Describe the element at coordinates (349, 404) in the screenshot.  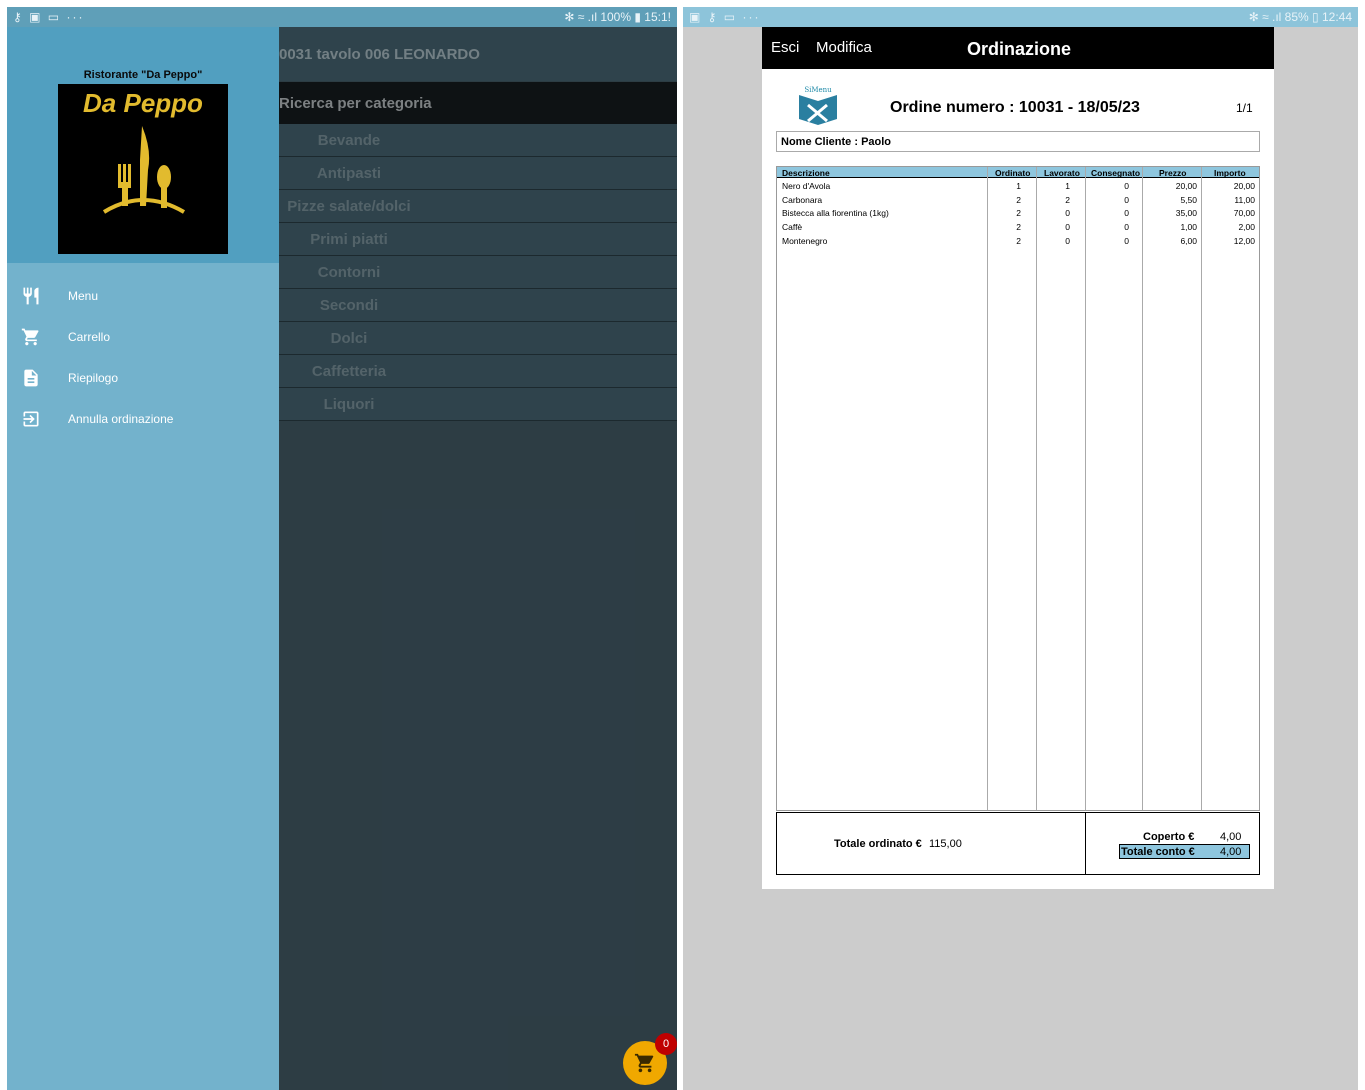
I see `category-label: Liquori` at that location.